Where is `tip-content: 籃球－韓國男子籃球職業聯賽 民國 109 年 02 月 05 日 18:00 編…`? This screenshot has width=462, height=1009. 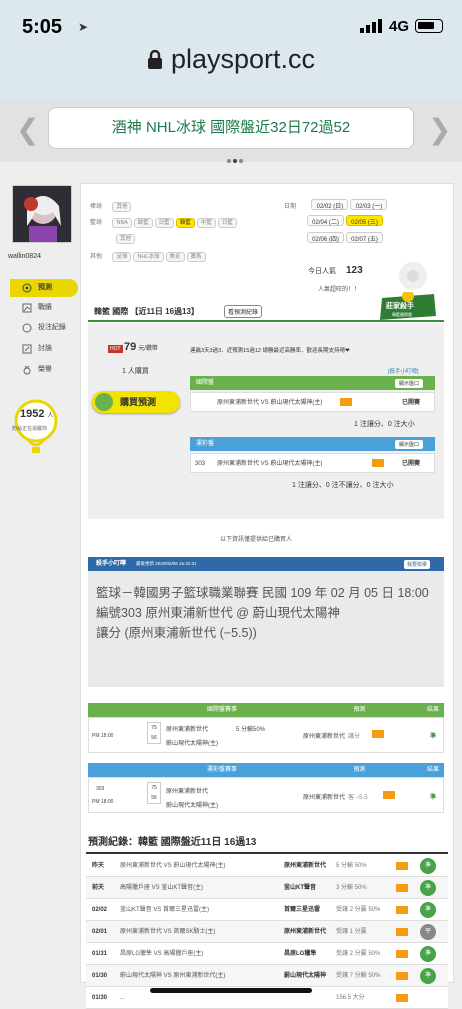 tip-content: 籃球－韓國男子籃球職業聯賽 民國 109 年 02 月 05 日 18:00 編… is located at coordinates (269, 613).